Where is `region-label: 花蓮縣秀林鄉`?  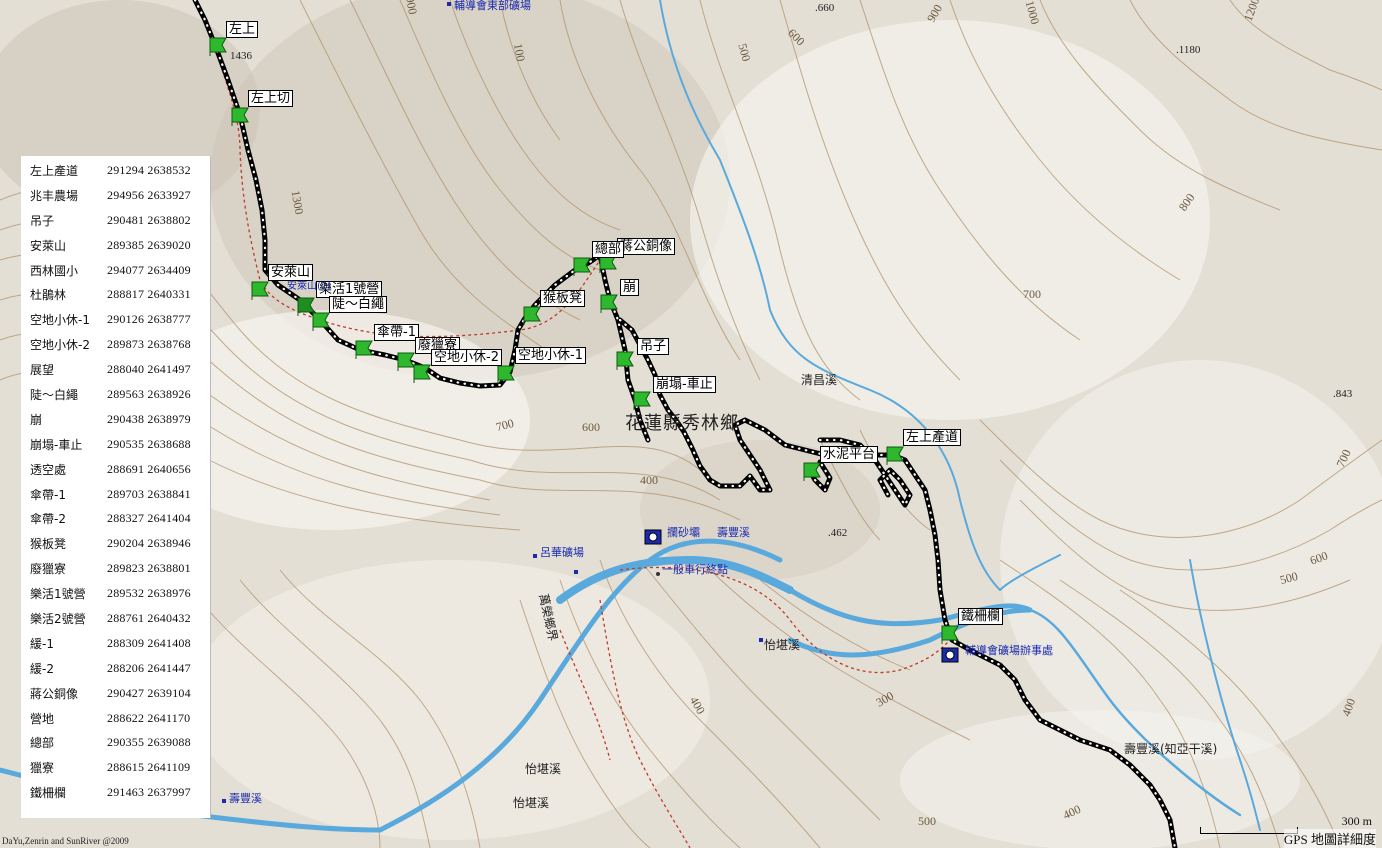 region-label: 花蓮縣秀林鄉 is located at coordinates (682, 423).